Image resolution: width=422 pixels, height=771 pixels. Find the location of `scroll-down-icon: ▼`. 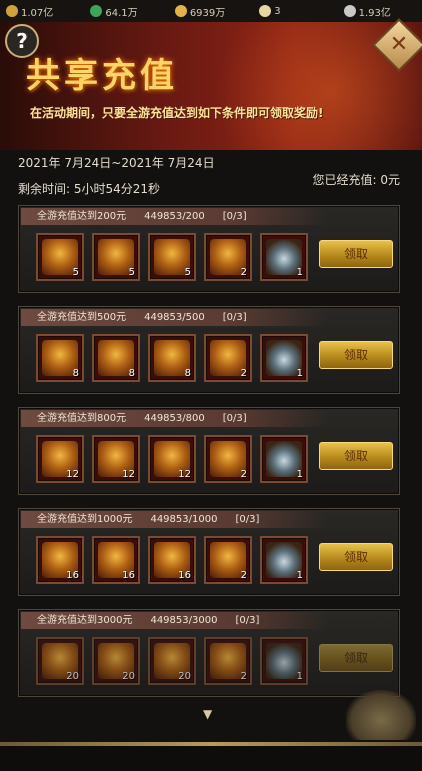

scroll-down-icon: ▼ is located at coordinates (207, 714).